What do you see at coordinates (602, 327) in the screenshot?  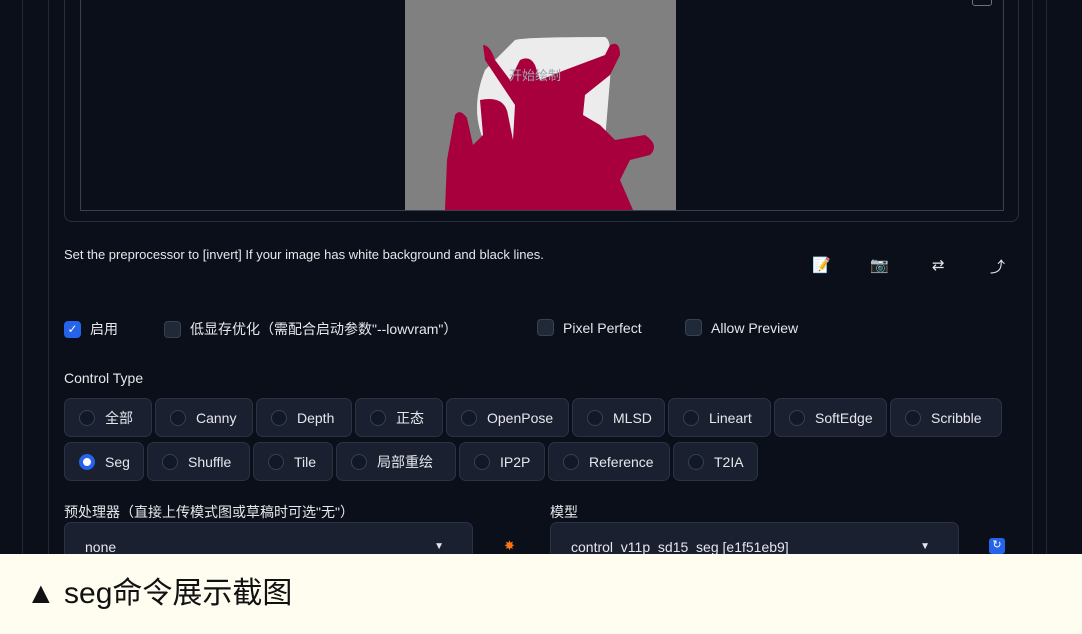 I see `checkbox-label: Pixel Perfect` at bounding box center [602, 327].